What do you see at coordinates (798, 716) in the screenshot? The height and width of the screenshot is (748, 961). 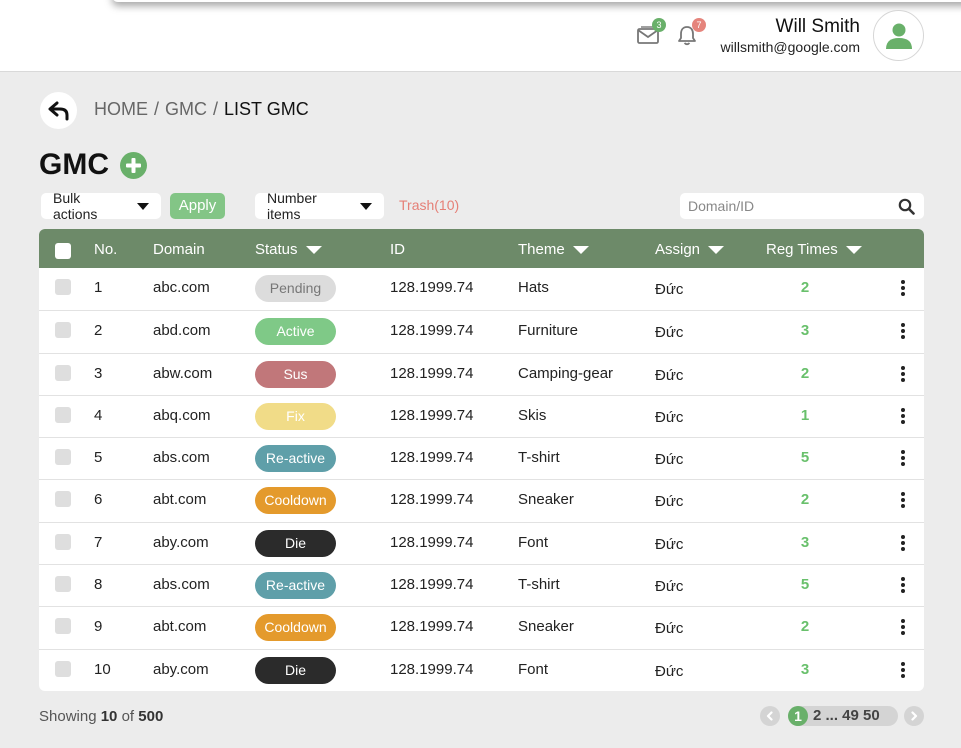 I see `page-current: 1` at bounding box center [798, 716].